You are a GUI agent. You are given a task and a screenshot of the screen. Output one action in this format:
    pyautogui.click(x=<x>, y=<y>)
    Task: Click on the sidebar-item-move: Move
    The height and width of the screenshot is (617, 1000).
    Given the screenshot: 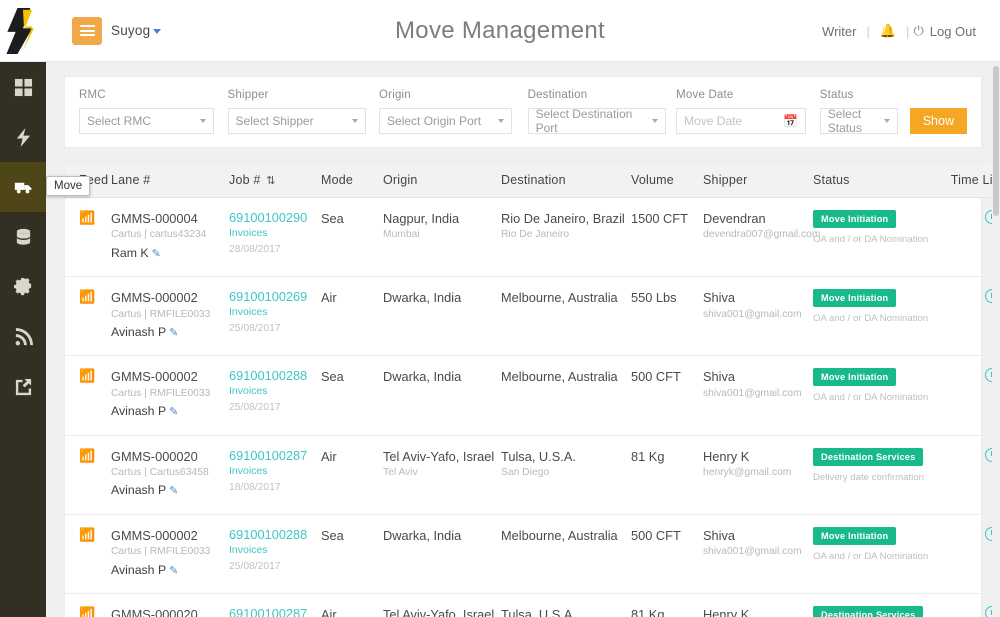 What is the action you would take?
    pyautogui.click(x=45, y=187)
    